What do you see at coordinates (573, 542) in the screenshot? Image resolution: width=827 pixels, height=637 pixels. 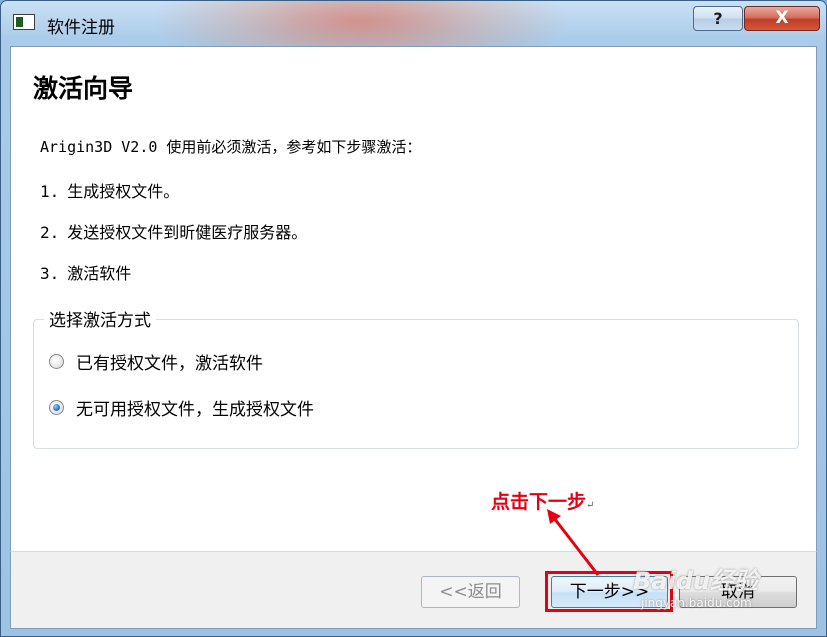 I see `annotation-arrow` at bounding box center [573, 542].